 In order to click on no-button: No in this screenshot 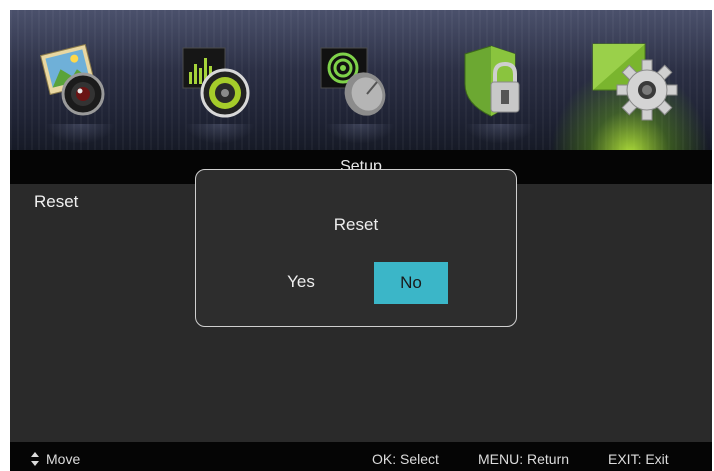, I will do `click(411, 283)`.